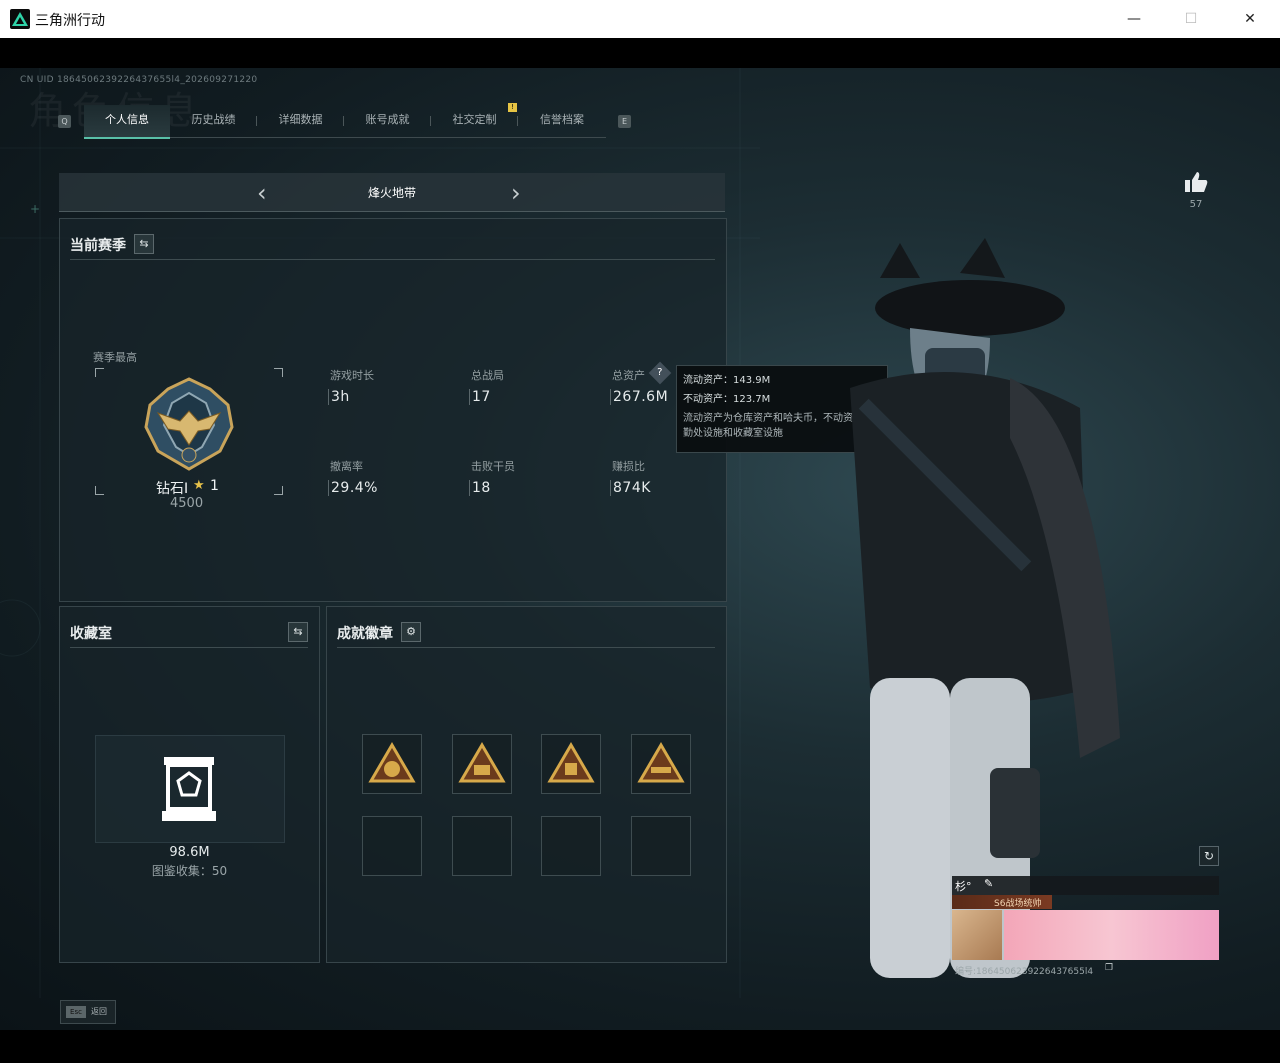  I want to click on back-button: Esc 返回, so click(88, 1012).